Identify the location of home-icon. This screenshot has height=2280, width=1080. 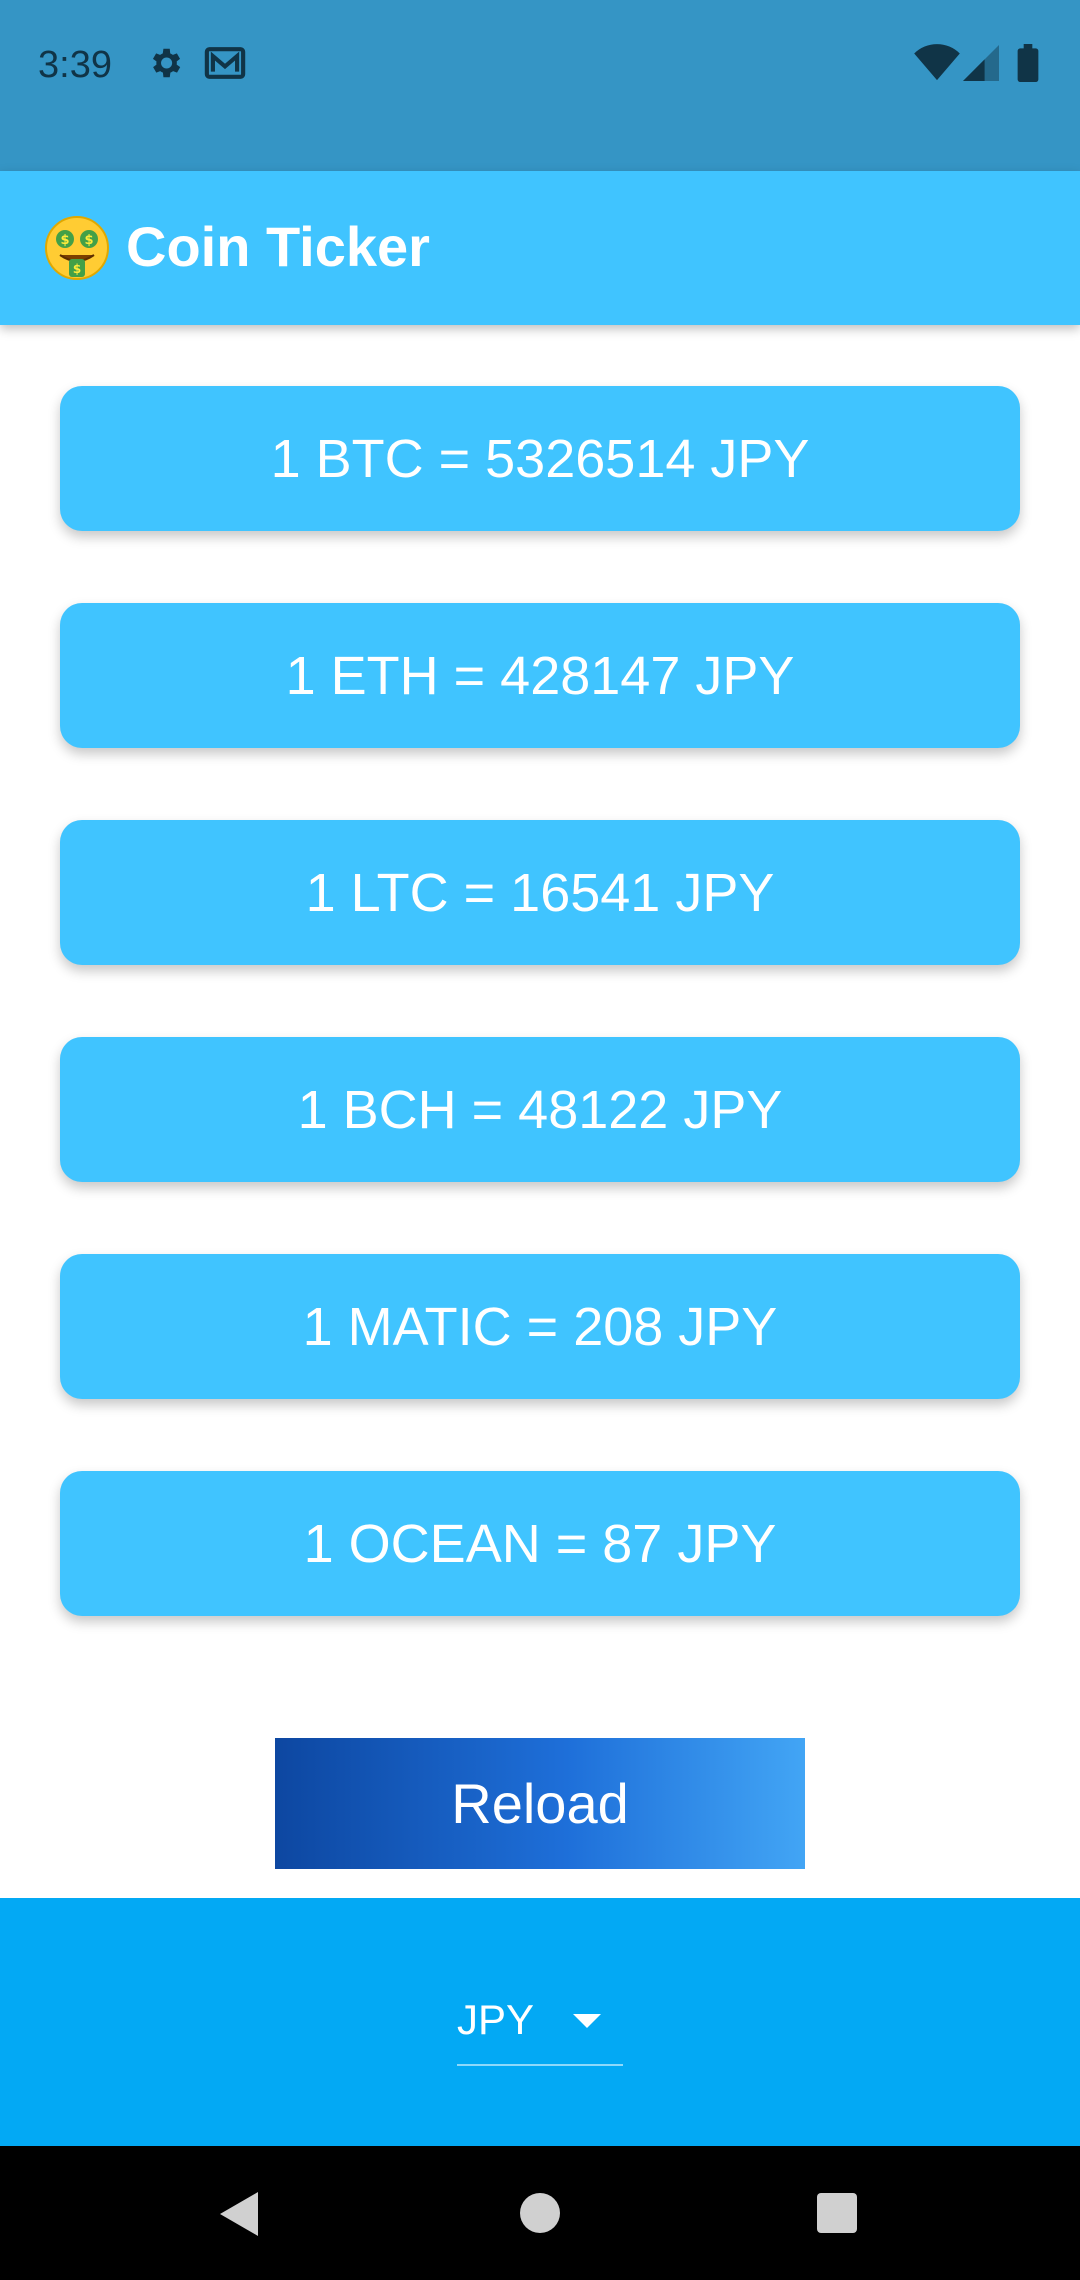
(540, 2213).